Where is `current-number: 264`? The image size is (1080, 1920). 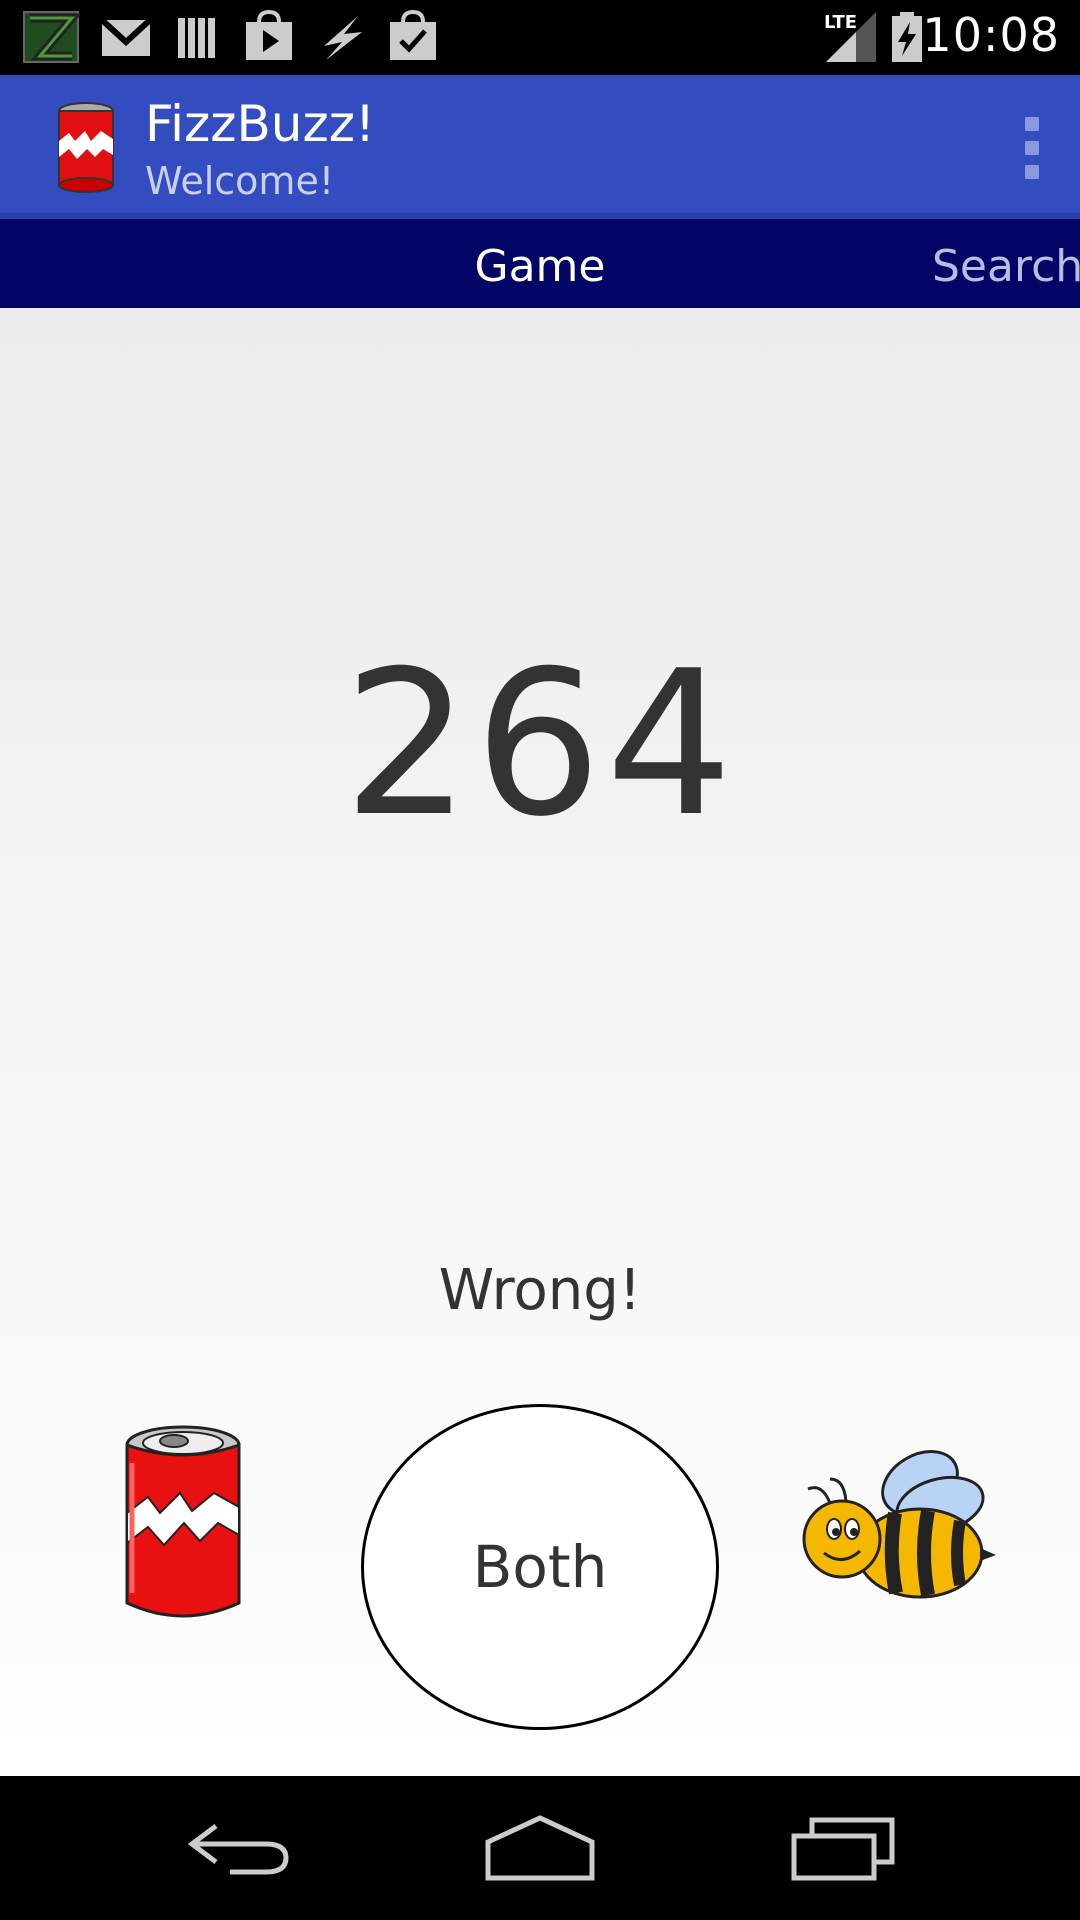 current-number: 264 is located at coordinates (540, 744).